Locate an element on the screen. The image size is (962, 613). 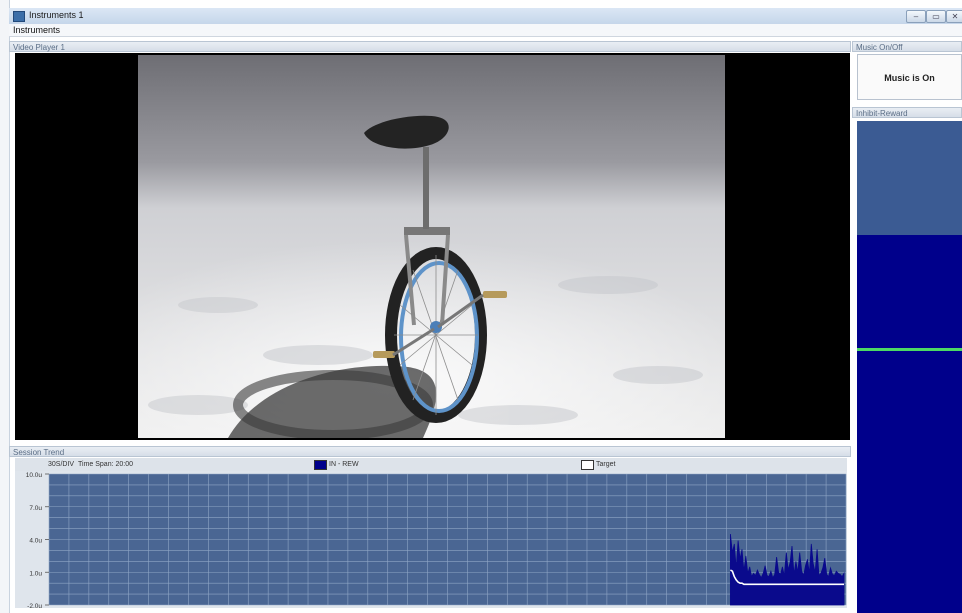
session-trend-header: Session Trend is located at coordinates (430, 451).